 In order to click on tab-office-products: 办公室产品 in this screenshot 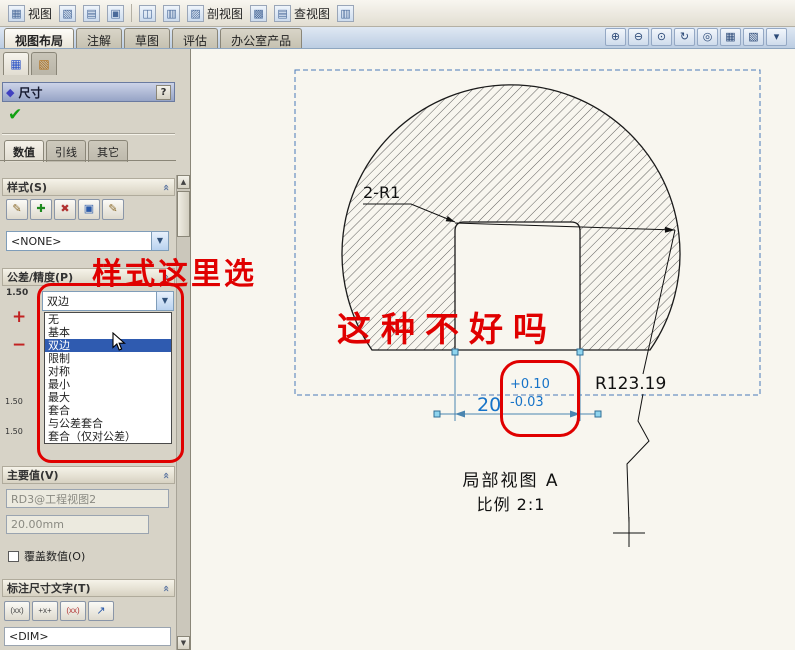, I will do `click(261, 38)`.